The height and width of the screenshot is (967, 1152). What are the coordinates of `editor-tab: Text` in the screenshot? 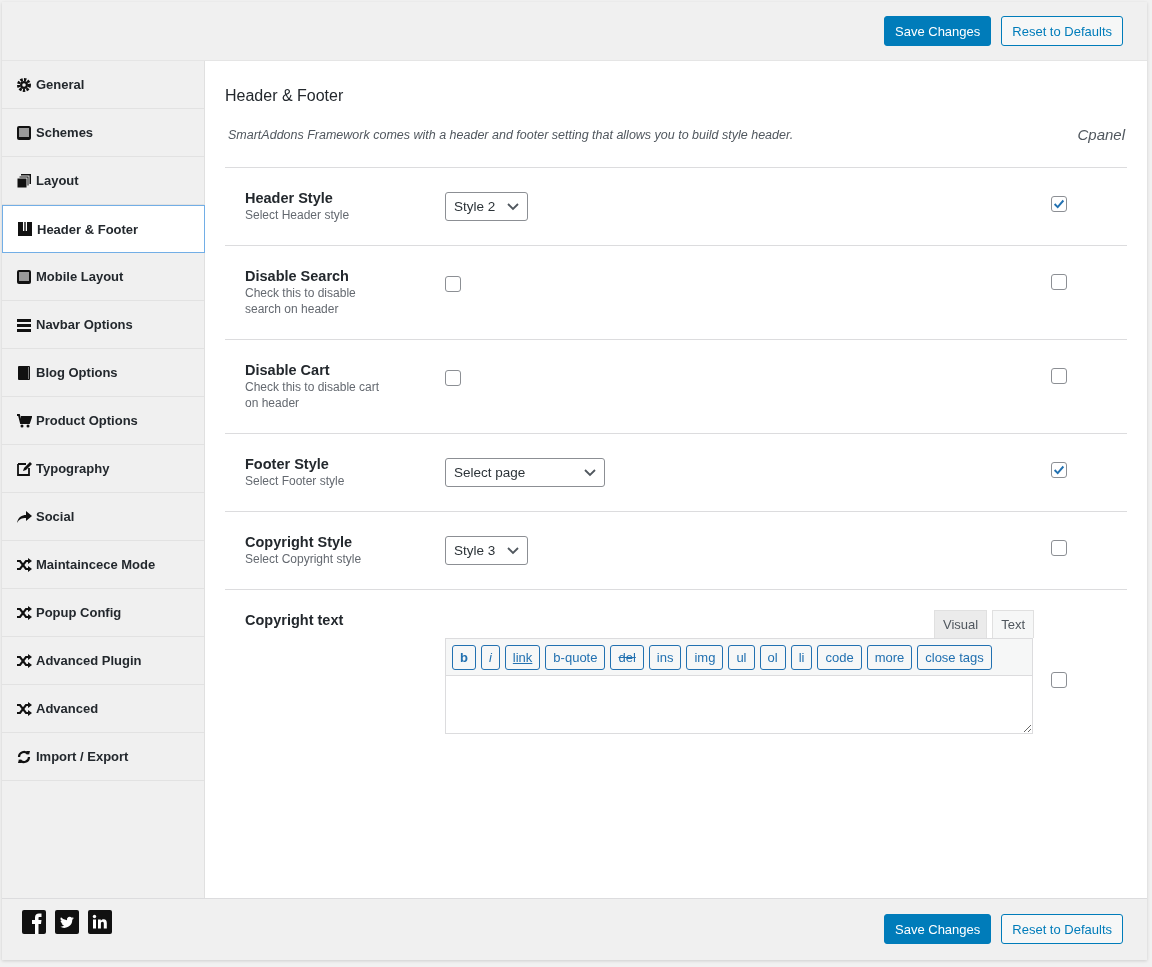 It's located at (1013, 624).